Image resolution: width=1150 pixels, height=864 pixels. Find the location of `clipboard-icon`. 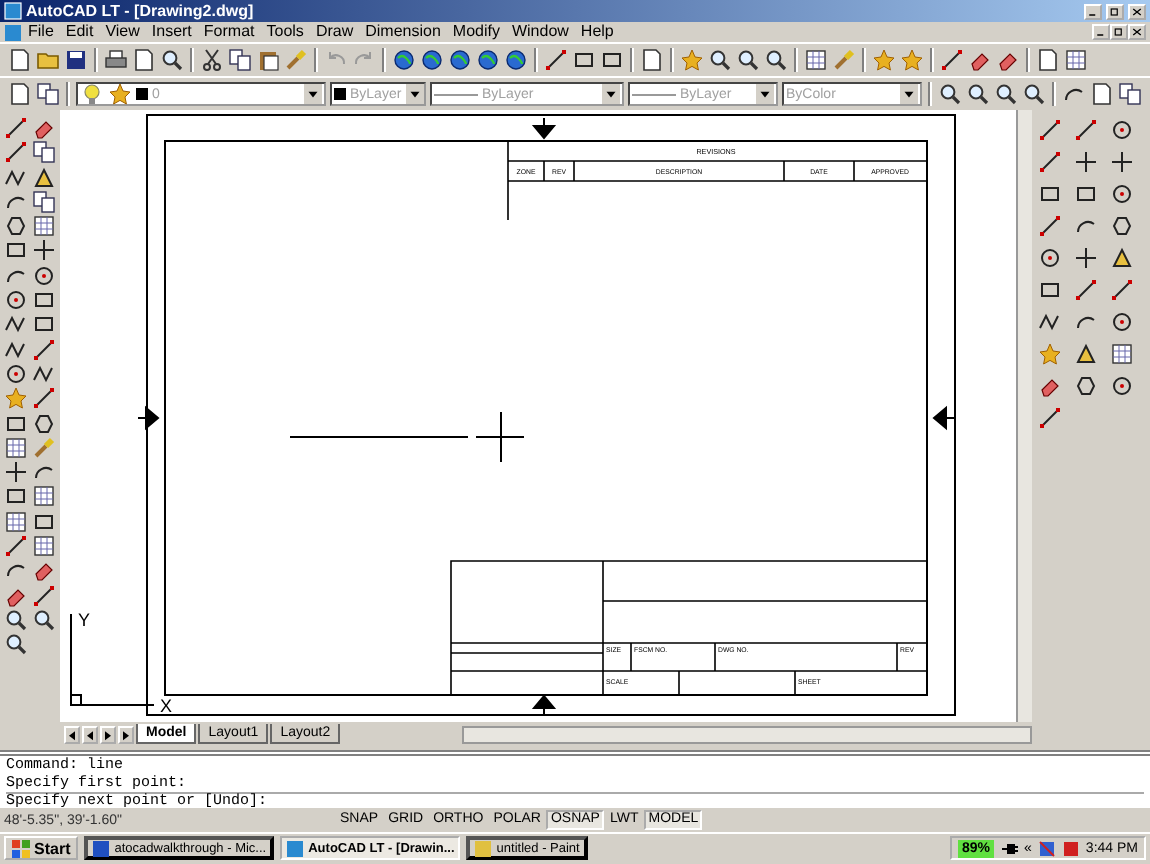

clipboard-icon is located at coordinates (268, 60).